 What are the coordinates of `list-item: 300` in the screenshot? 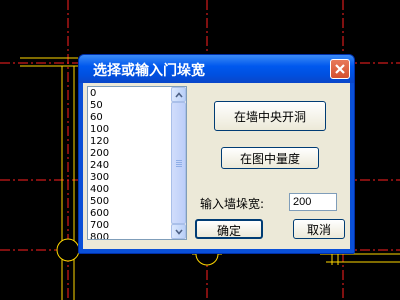 It's located at (130, 178).